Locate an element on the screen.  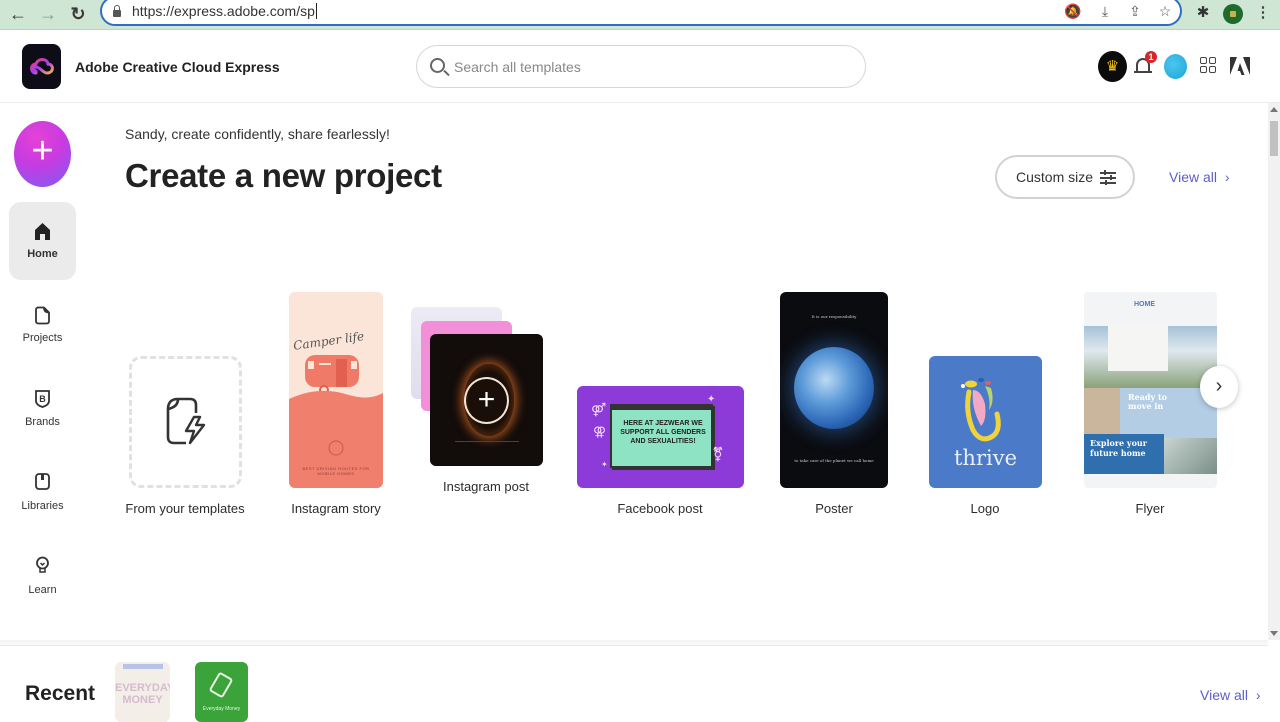
svg-text: B is located at coordinates (42, 399).